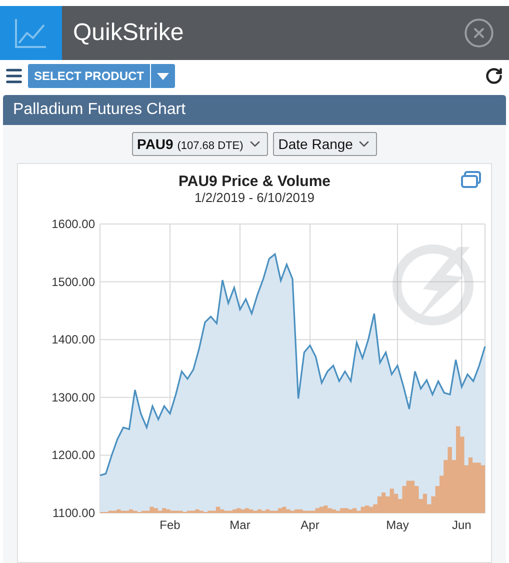 The height and width of the screenshot is (563, 509). What do you see at coordinates (73, 455) in the screenshot?
I see `y-axis-label: 1200.00` at bounding box center [73, 455].